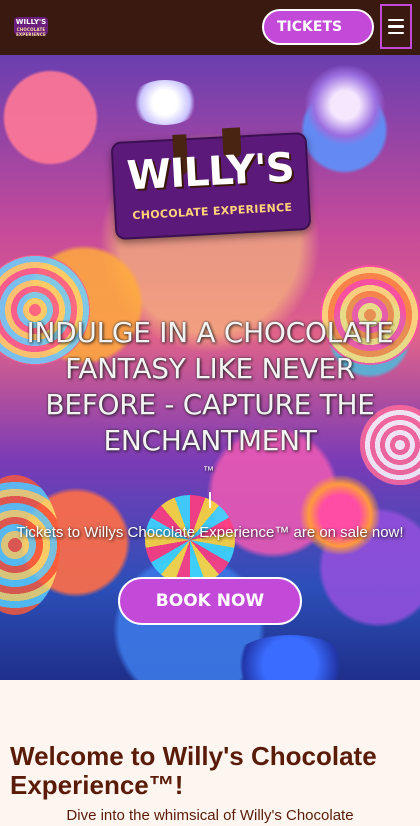 Image resolution: width=420 pixels, height=826 pixels. I want to click on hero-logo-title: WILLY'S, so click(210, 172).